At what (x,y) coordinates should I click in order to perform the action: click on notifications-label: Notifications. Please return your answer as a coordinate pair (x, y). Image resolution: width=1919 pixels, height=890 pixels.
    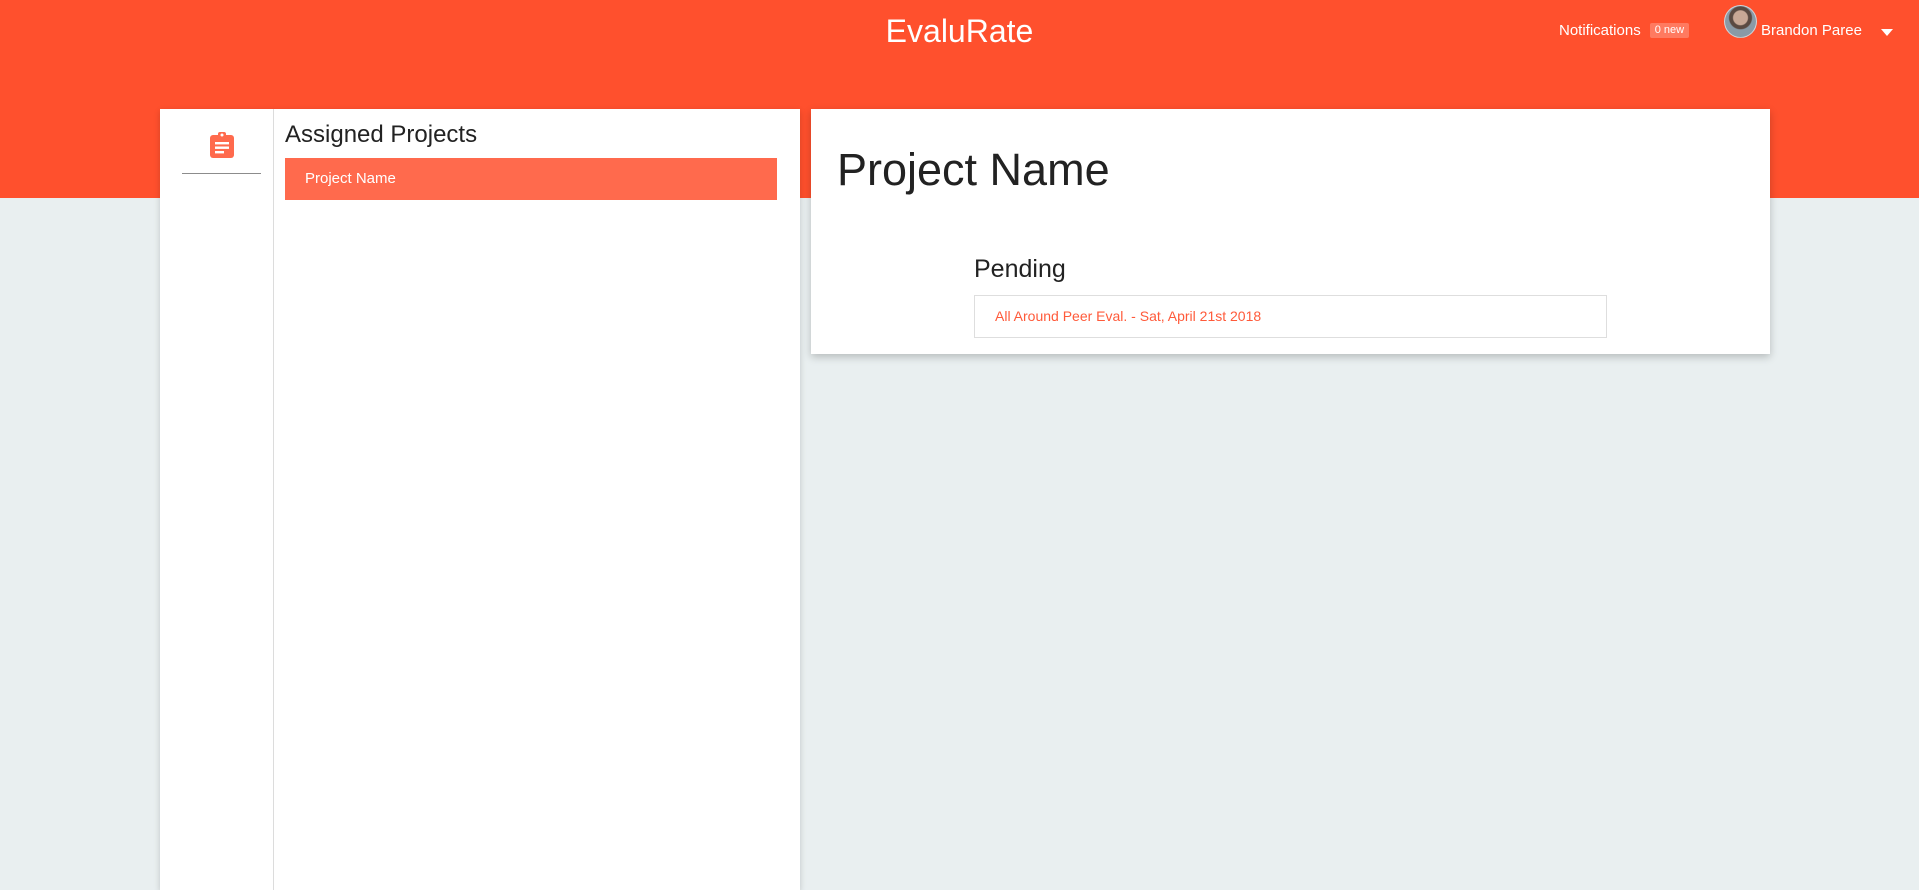
    Looking at the image, I should click on (1600, 30).